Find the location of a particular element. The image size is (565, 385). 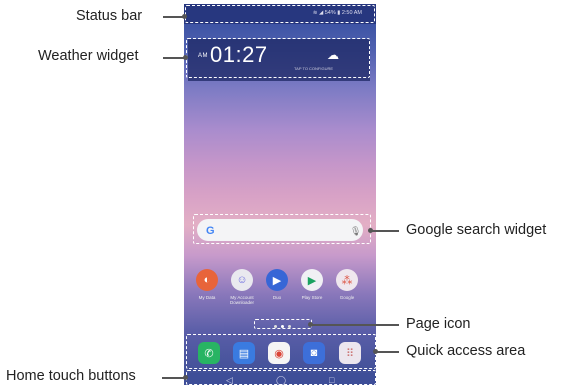

search-widget-leader is located at coordinates (385, 231).